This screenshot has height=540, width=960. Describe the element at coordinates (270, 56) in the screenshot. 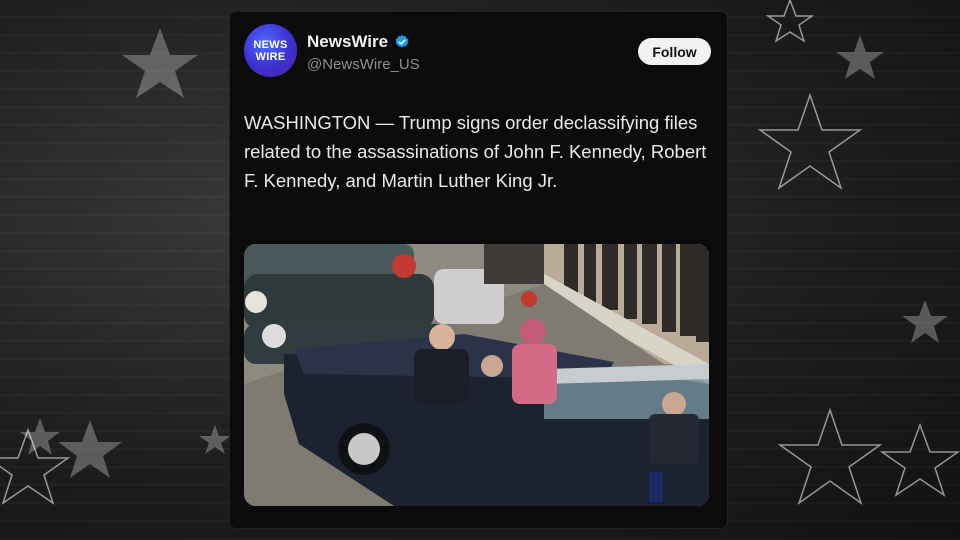

I see `avatar-text-line2: WIRE` at that location.